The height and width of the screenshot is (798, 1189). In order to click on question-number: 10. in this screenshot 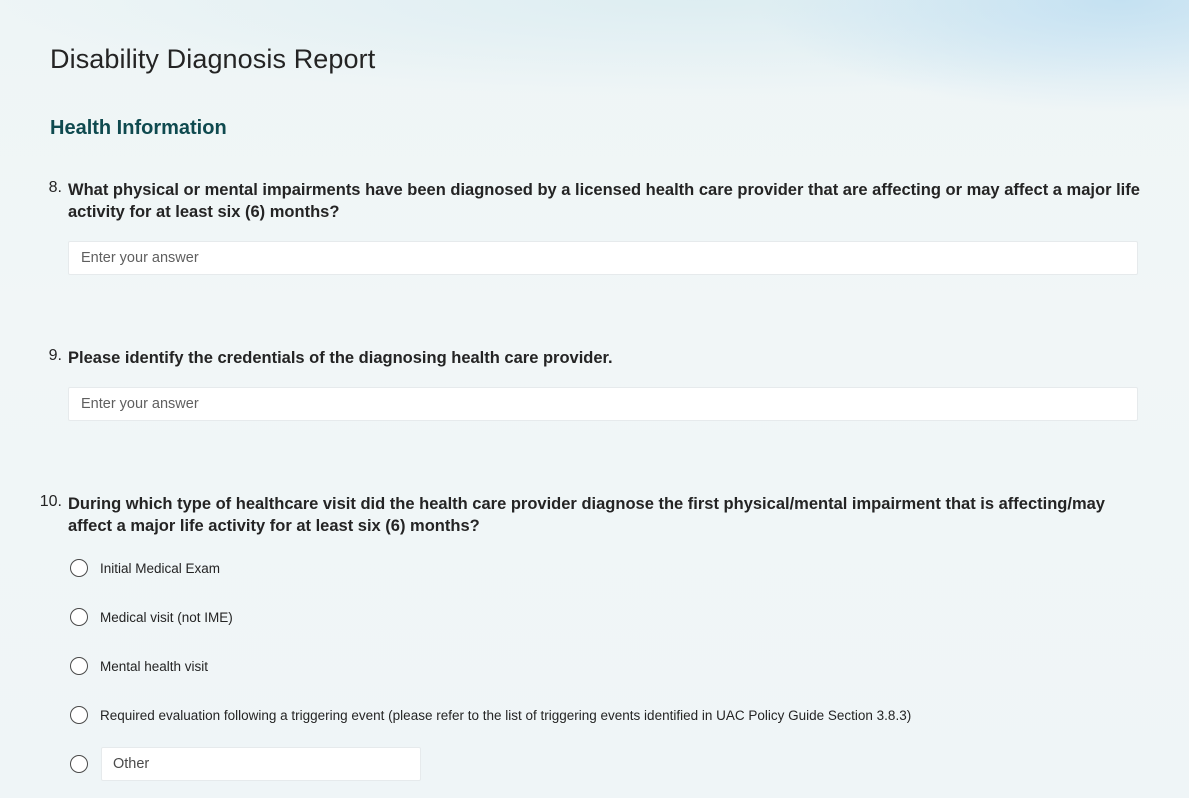, I will do `click(50, 501)`.